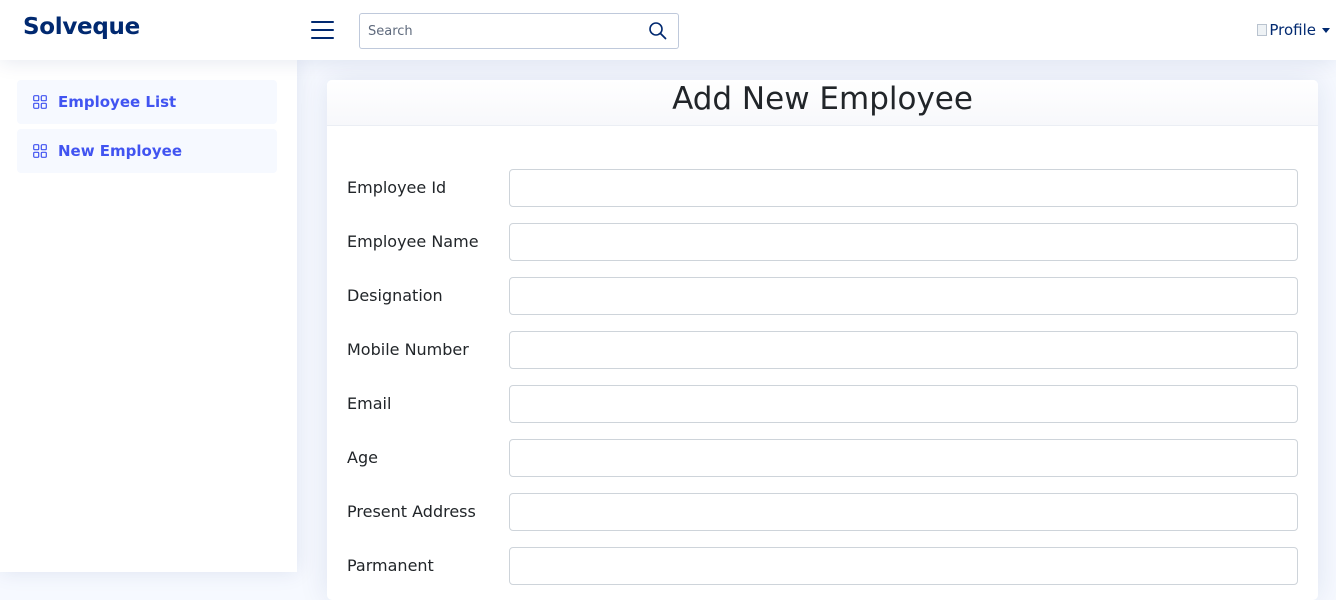 The image size is (1336, 600). Describe the element at coordinates (408, 349) in the screenshot. I see `mobile-number-label: Mobile Number` at that location.